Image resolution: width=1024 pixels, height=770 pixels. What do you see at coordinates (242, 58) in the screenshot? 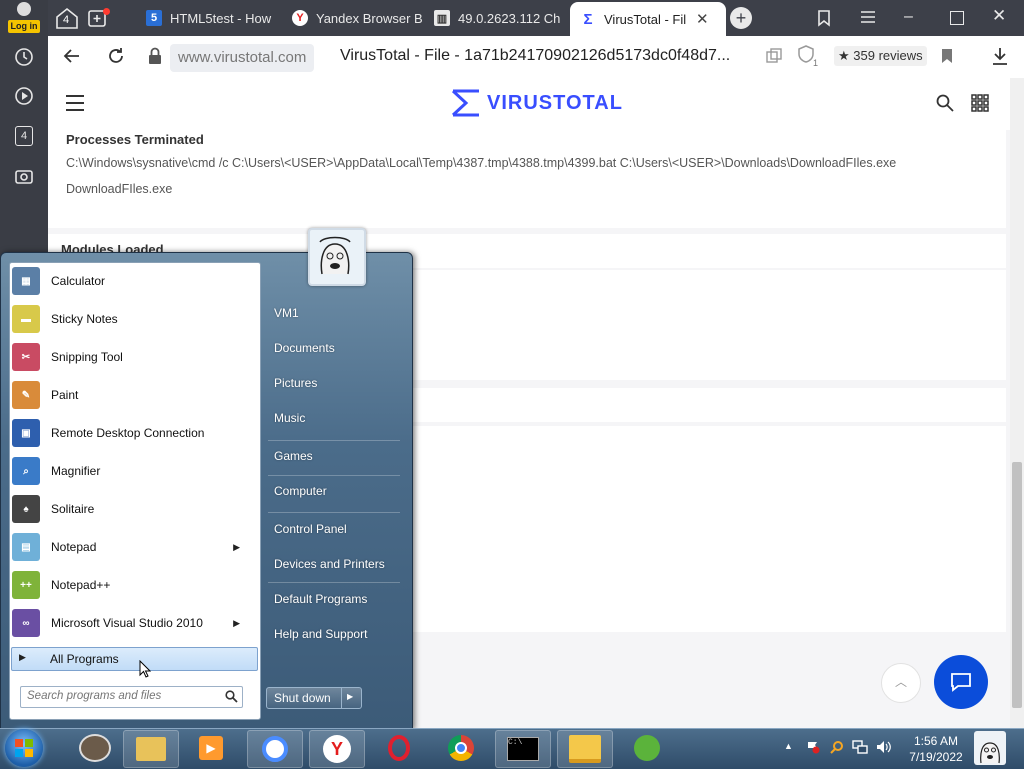
I see `url-domain: www.virustotal.com` at bounding box center [242, 58].